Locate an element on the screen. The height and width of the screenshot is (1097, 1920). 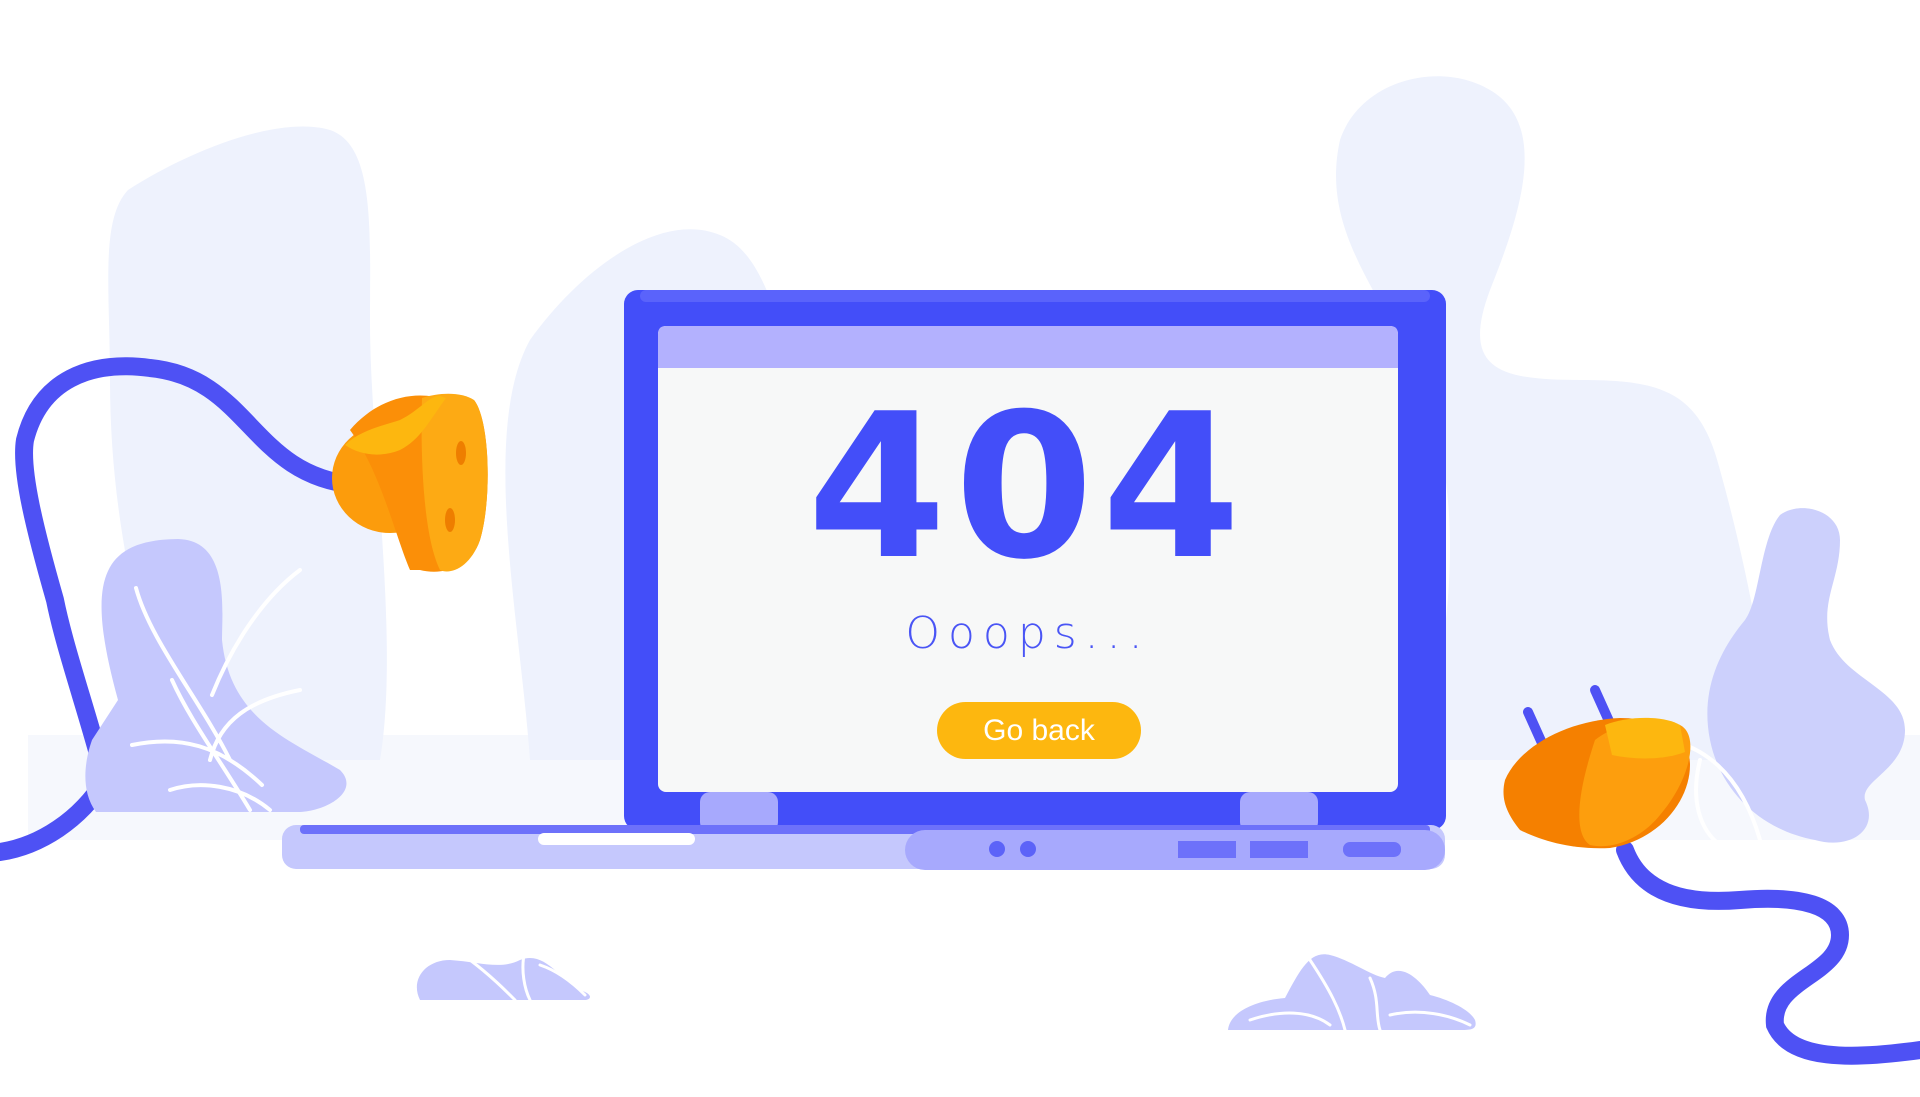
go-back-button: Go back is located at coordinates (1039, 730).